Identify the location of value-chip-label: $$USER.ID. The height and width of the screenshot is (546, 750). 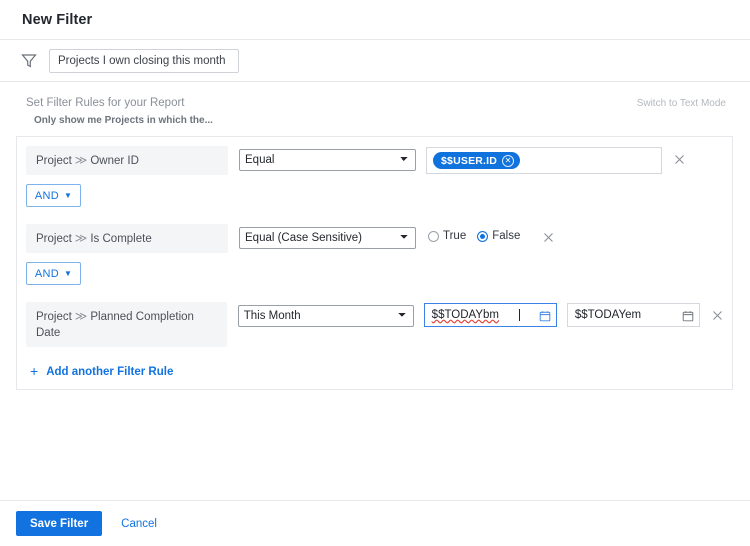
(469, 160).